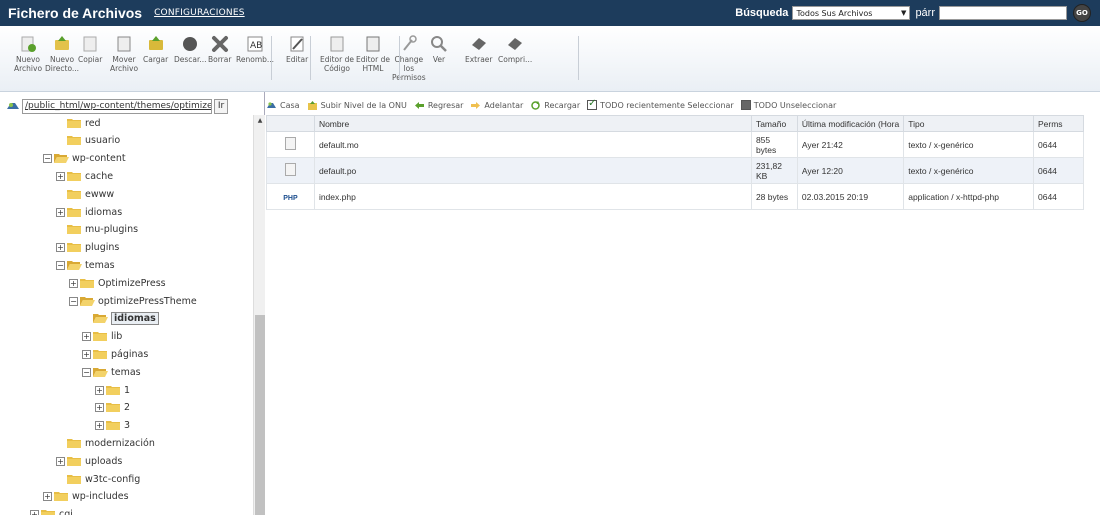 The image size is (1100, 515). Describe the element at coordinates (1003, 13) in the screenshot. I see `search-input` at that location.